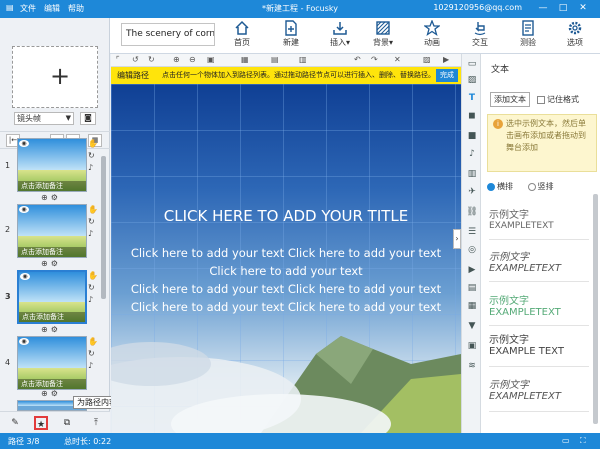 This screenshot has width=600, height=449. Describe the element at coordinates (286, 271) in the screenshot. I see `slide-text-line: Click here to add your text` at that location.